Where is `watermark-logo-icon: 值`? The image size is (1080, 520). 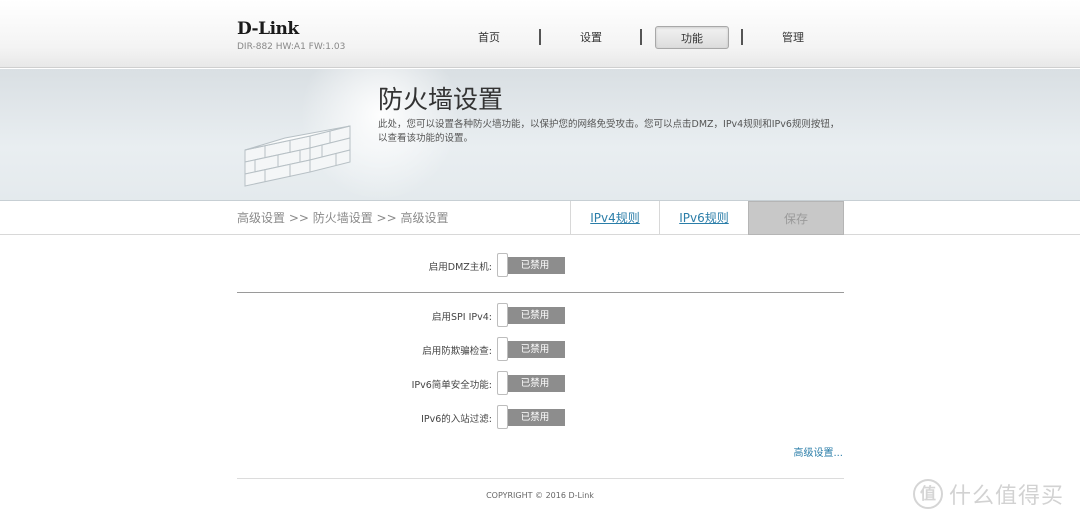
watermark-logo-icon: 值 is located at coordinates (928, 494).